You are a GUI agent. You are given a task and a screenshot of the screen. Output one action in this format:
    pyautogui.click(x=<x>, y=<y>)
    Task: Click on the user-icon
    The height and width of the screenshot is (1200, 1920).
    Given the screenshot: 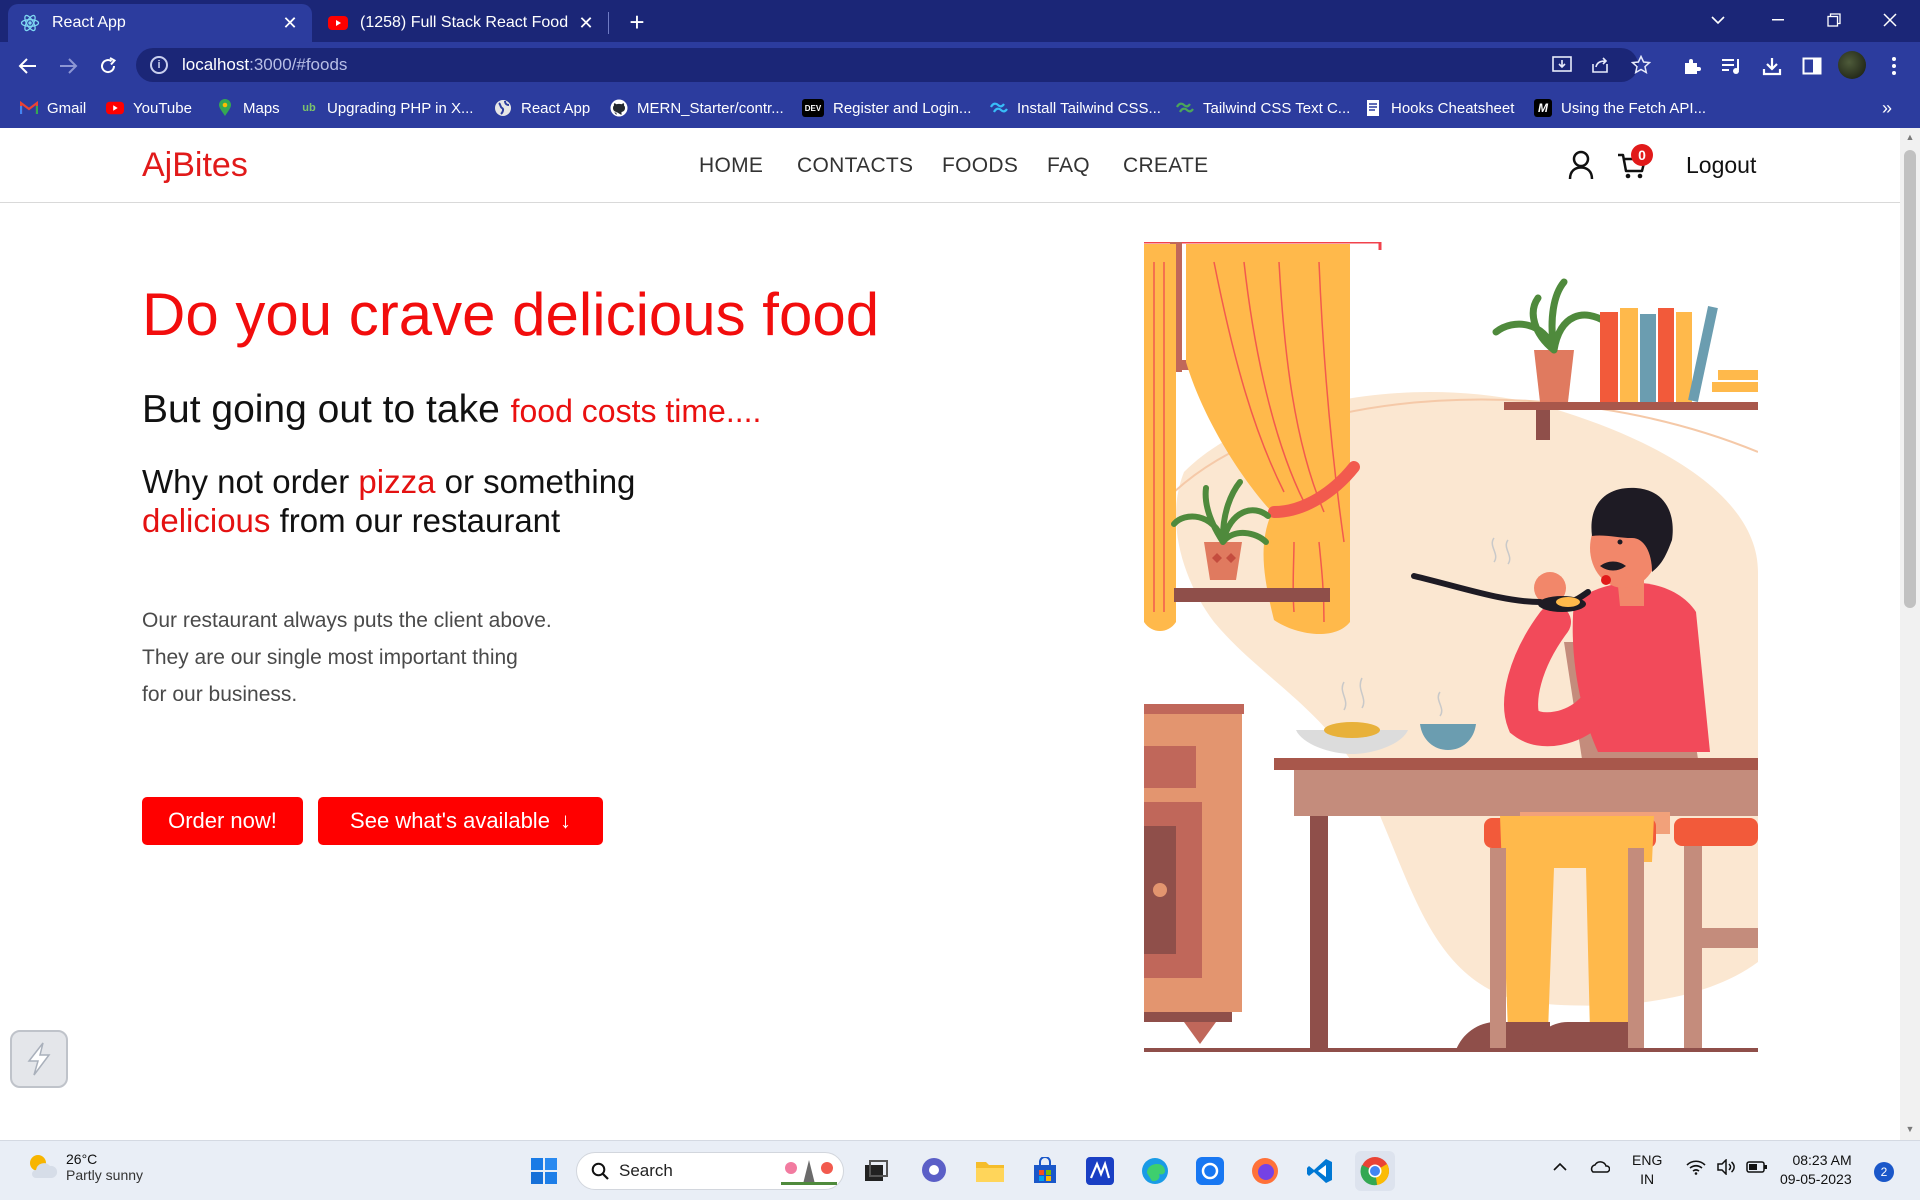 What is the action you would take?
    pyautogui.click(x=1581, y=165)
    